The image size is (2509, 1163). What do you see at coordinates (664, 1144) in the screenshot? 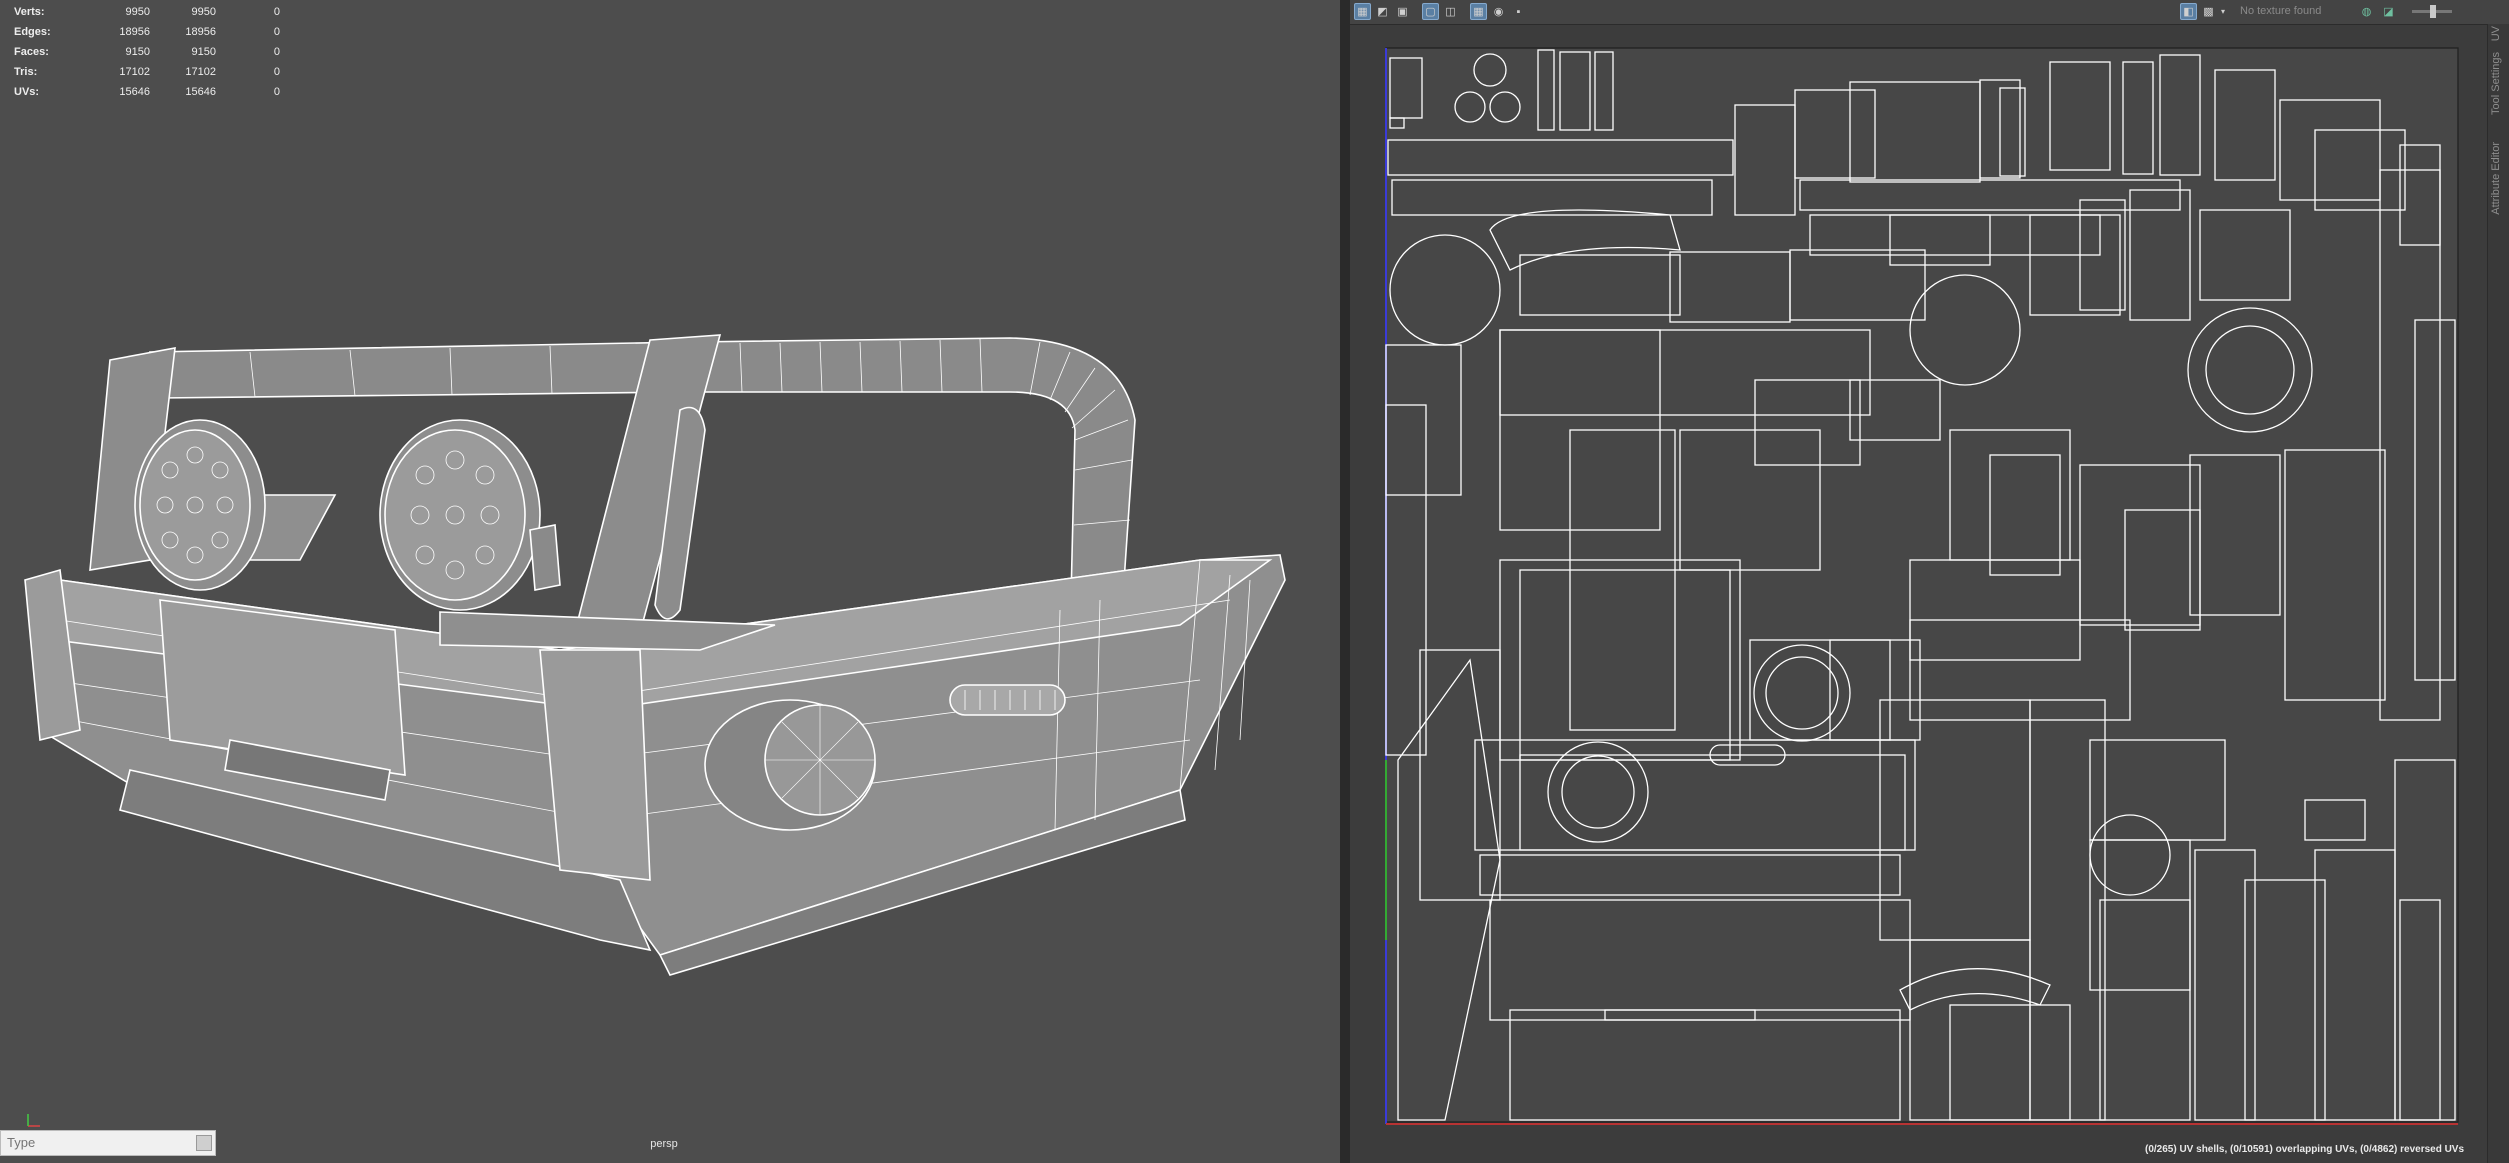
I see `camera-name-label: persp` at bounding box center [664, 1144].